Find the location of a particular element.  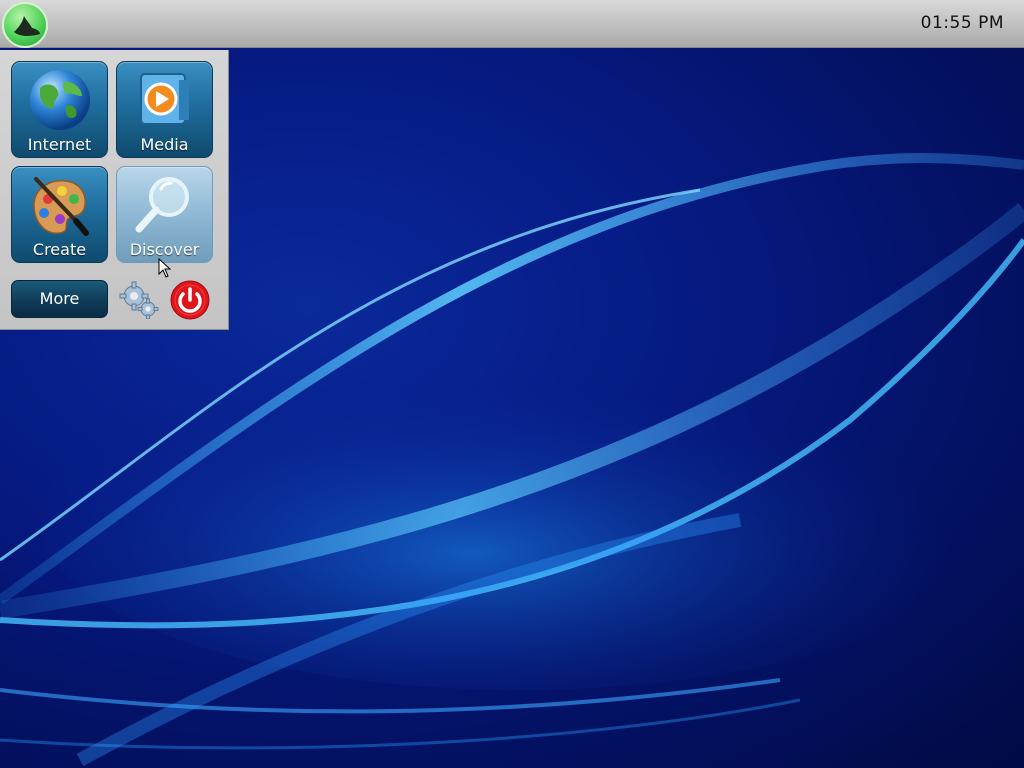

tile-create: Create is located at coordinates (59, 214).